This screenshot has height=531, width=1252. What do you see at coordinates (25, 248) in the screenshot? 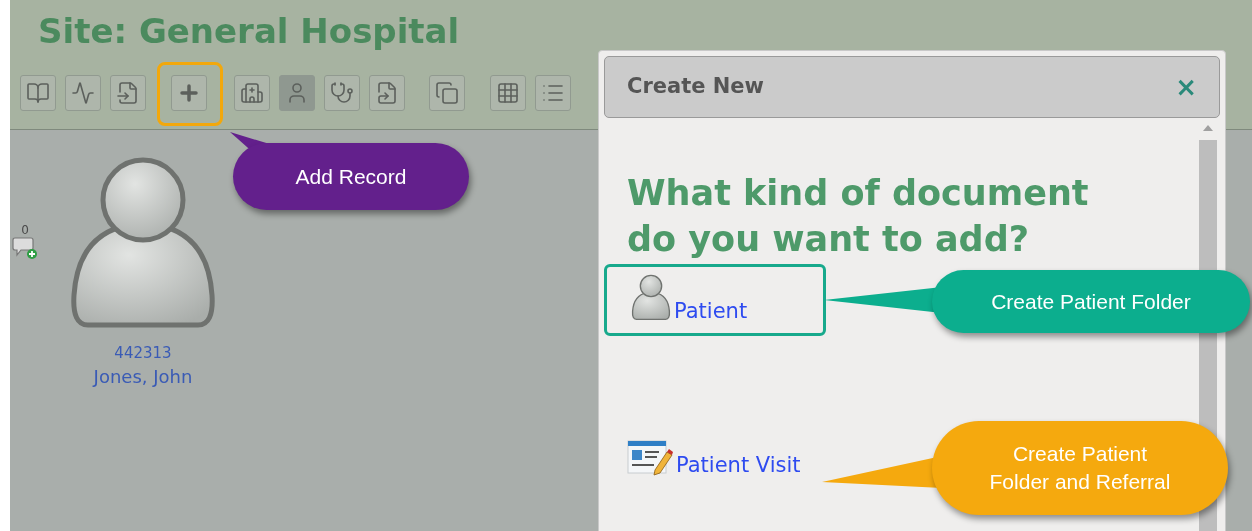
I see `add-comment-icon` at bounding box center [25, 248].